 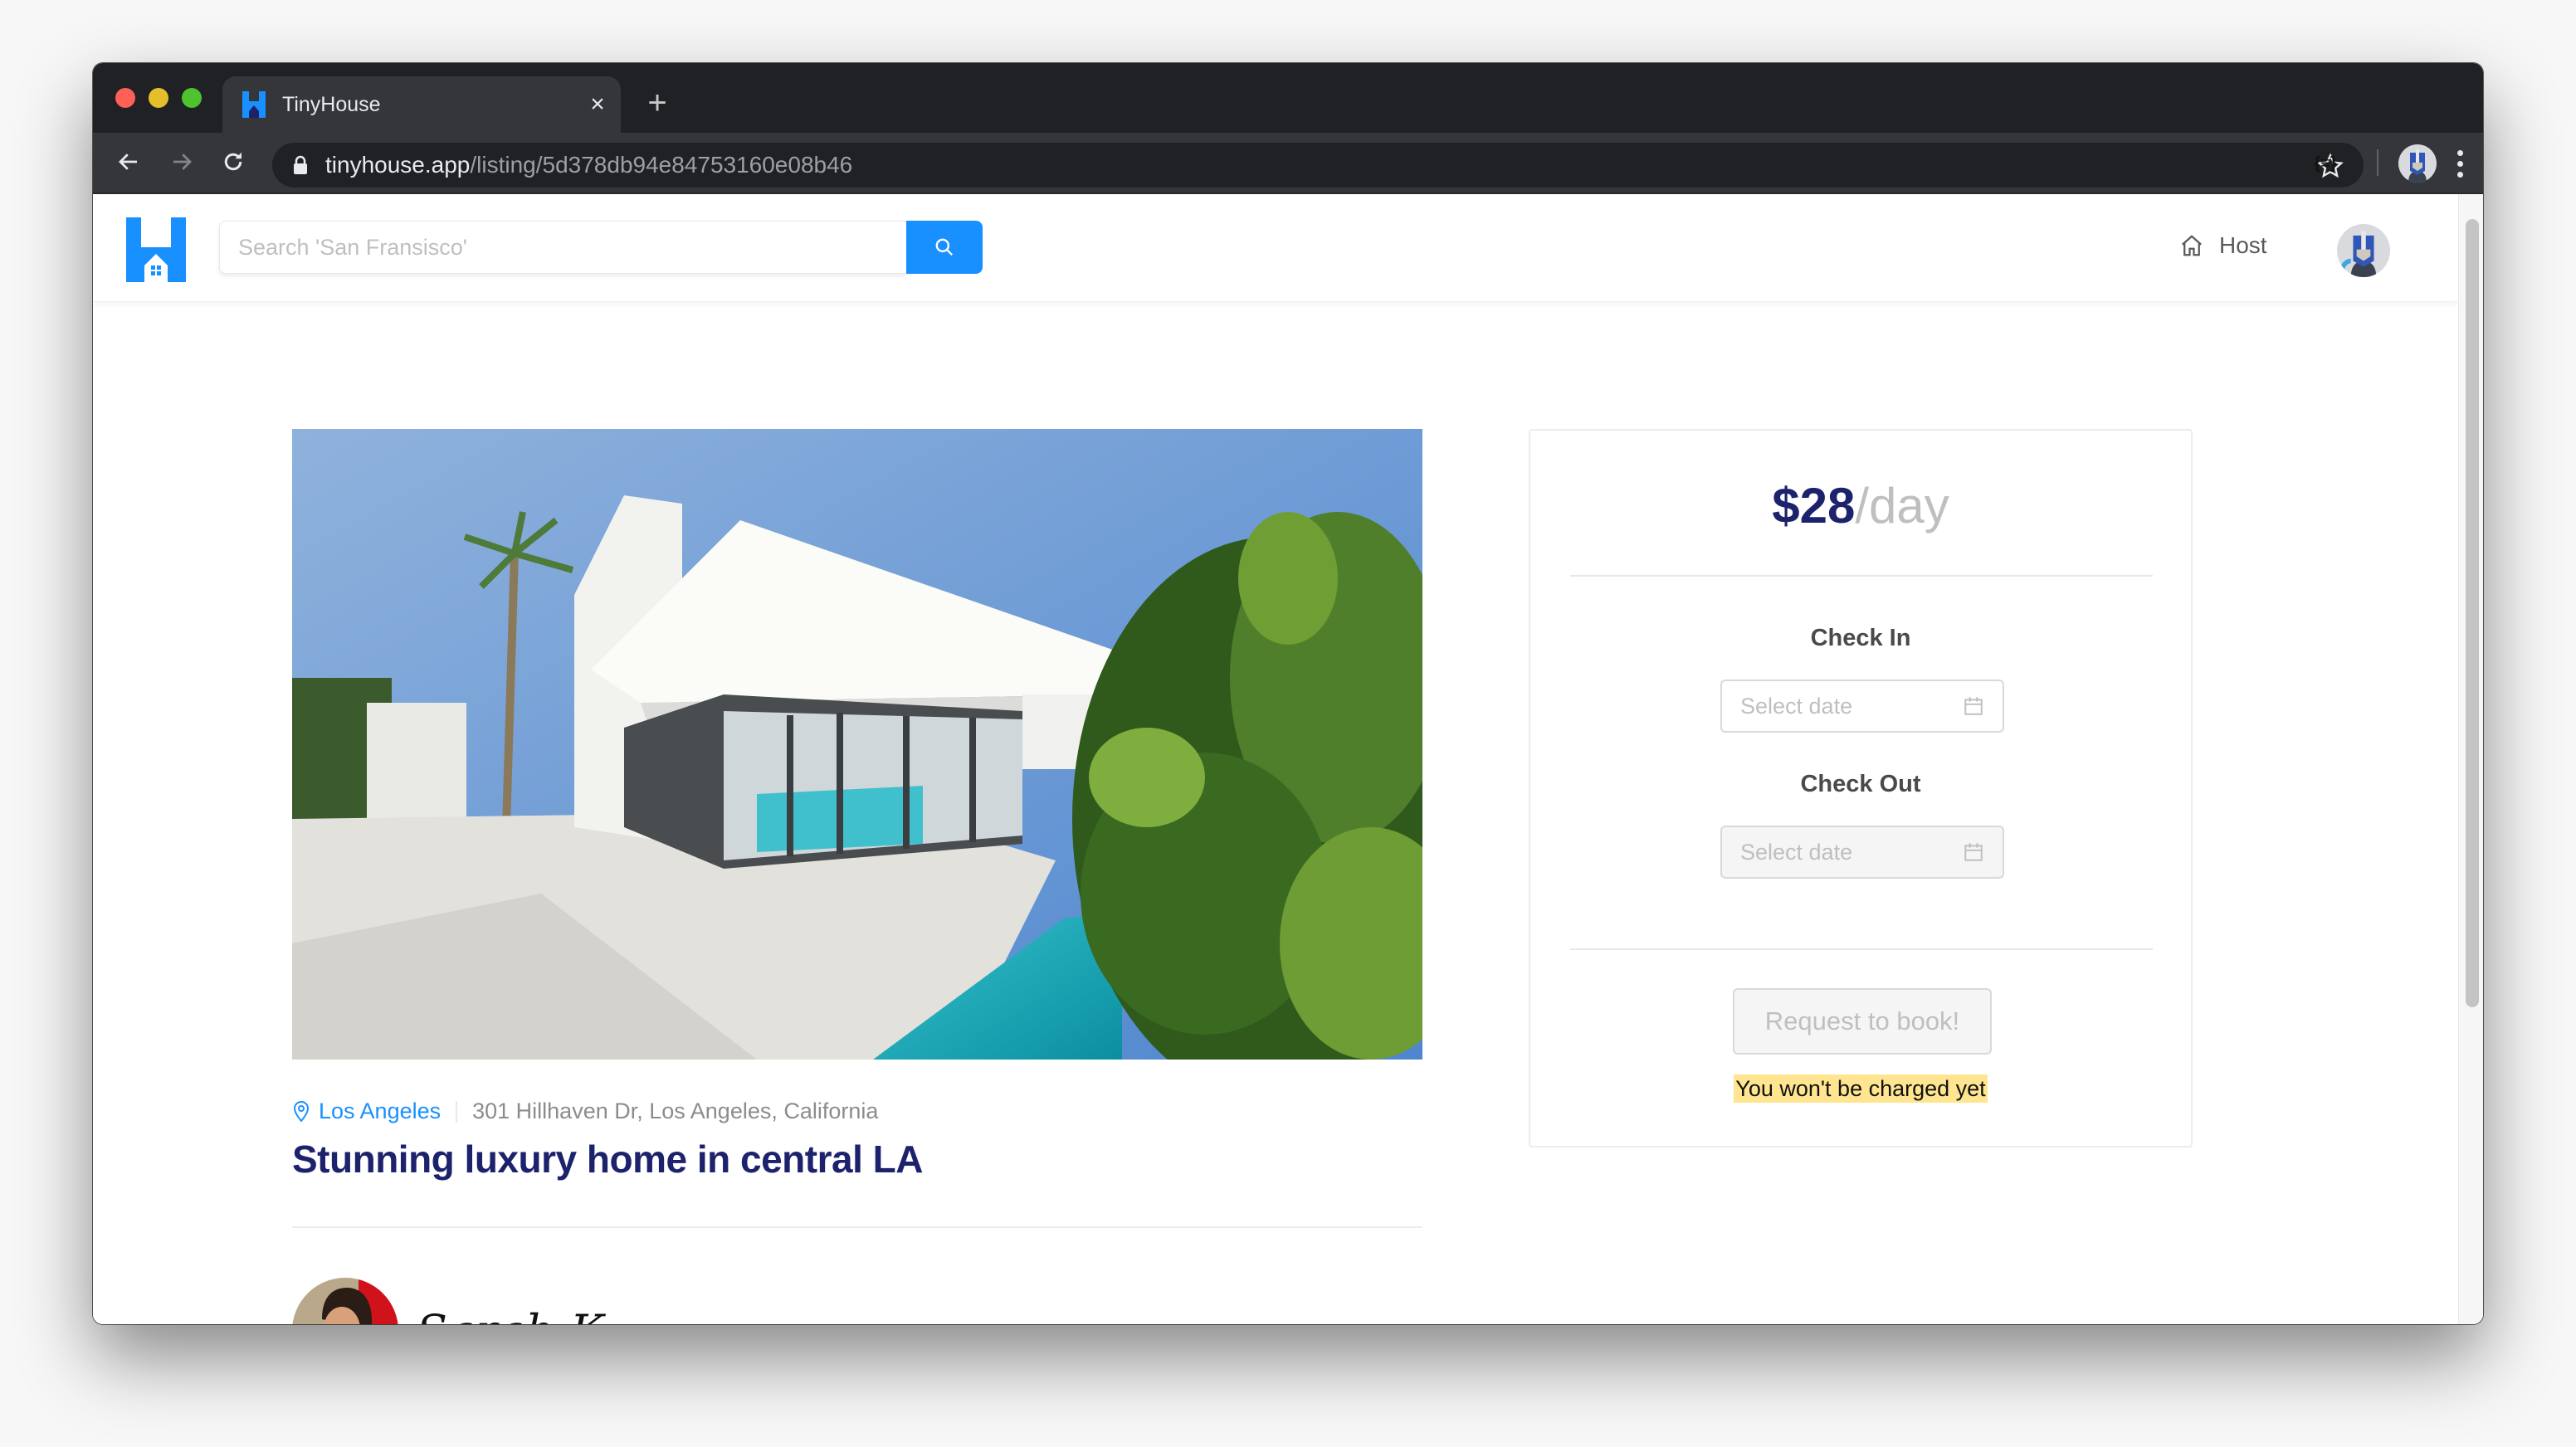 What do you see at coordinates (2472, 613) in the screenshot?
I see `scrollbar-thumb` at bounding box center [2472, 613].